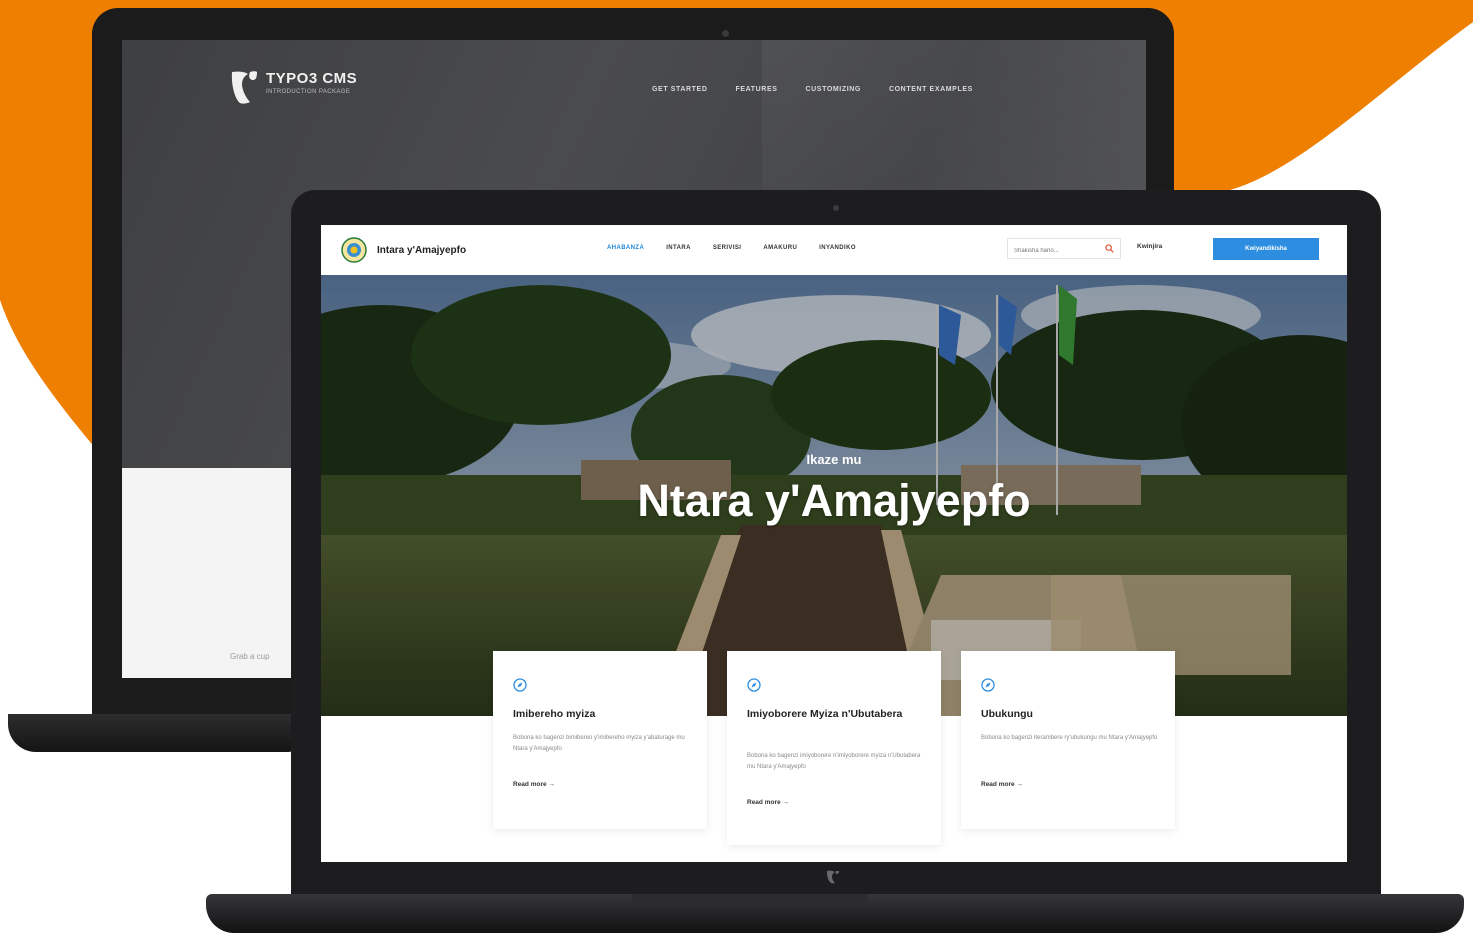 The height and width of the screenshot is (933, 1473). Describe the element at coordinates (750, 901) in the screenshot. I see `front-laptop-base-notch` at that location.